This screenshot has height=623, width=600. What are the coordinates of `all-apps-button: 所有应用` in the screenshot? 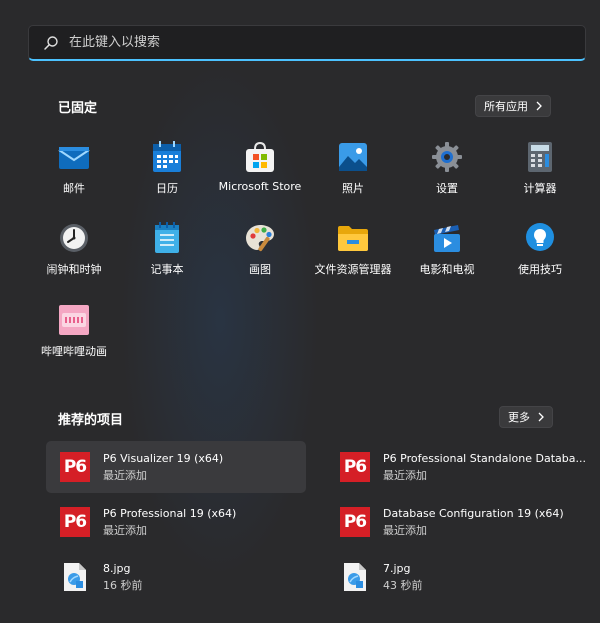 It's located at (513, 106).